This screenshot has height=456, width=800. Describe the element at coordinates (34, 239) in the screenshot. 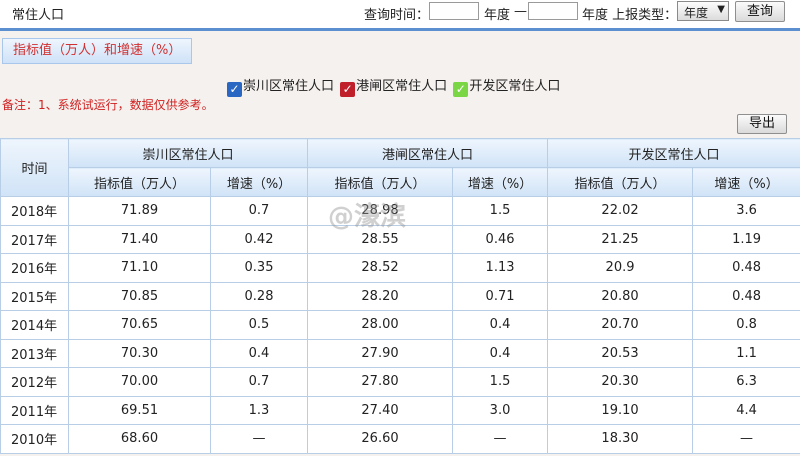

I see `year-cell: 2017年` at that location.